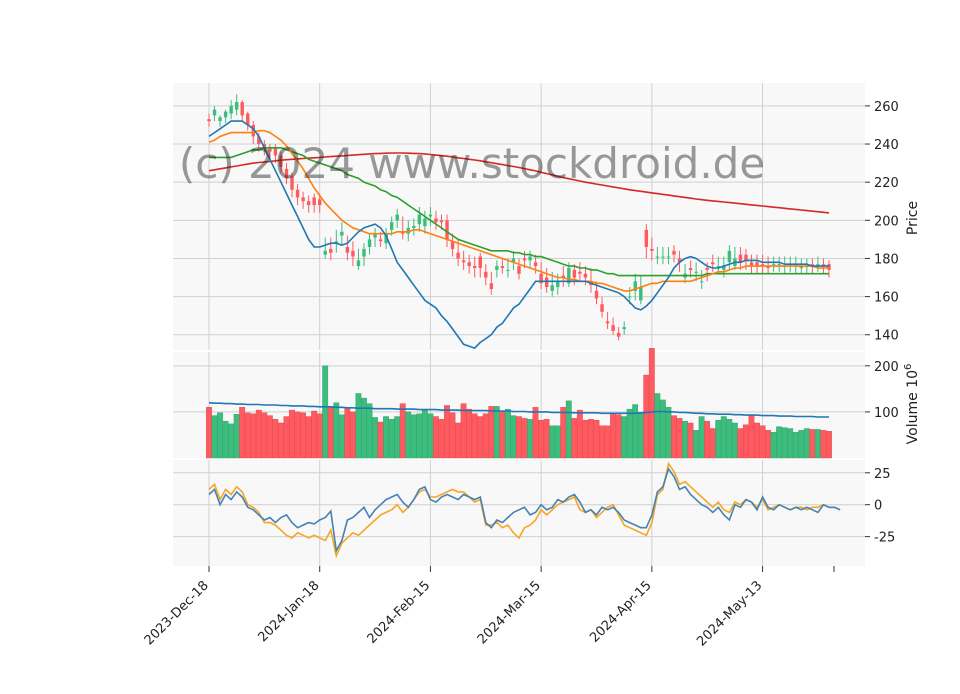  What do you see at coordinates (536, 403) in the screenshot?
I see `volume-panel: 100 200` at bounding box center [536, 403].